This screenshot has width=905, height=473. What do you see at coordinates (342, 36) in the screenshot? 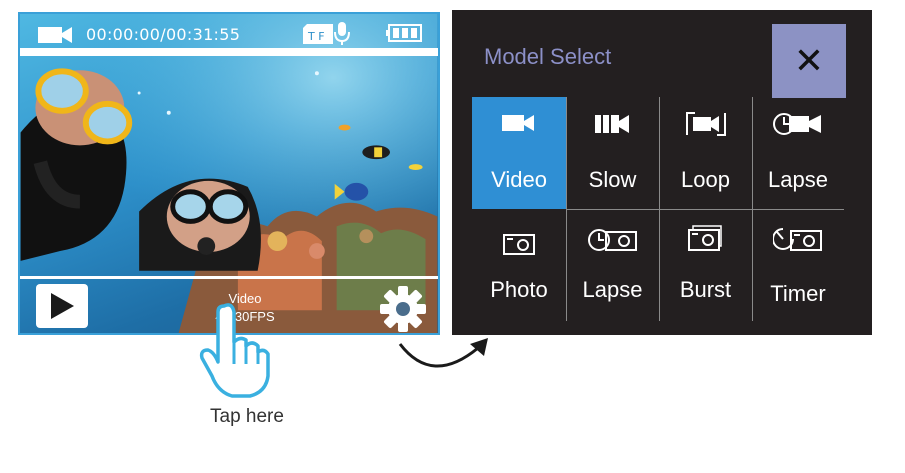
I see `microphone-icon` at bounding box center [342, 36].